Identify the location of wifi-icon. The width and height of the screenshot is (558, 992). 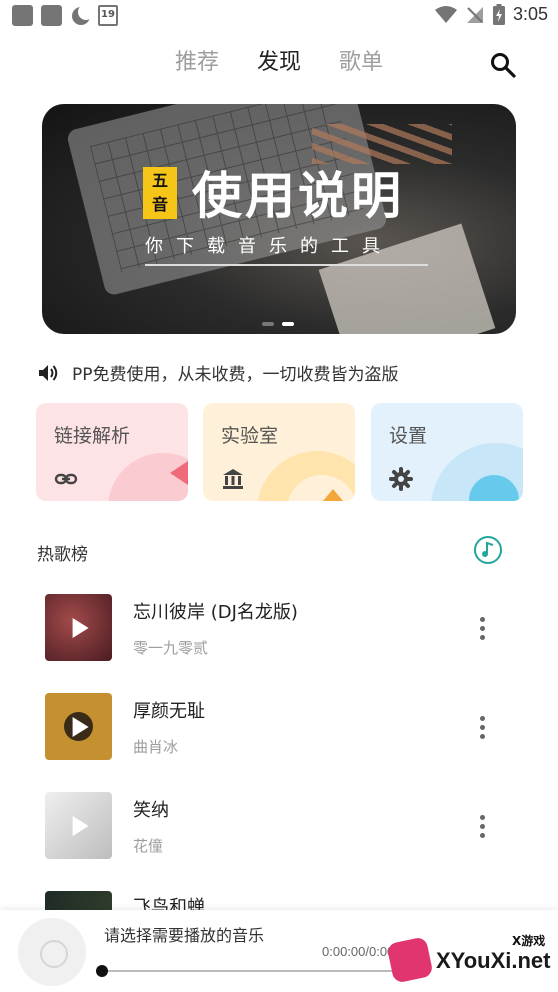
(445, 14).